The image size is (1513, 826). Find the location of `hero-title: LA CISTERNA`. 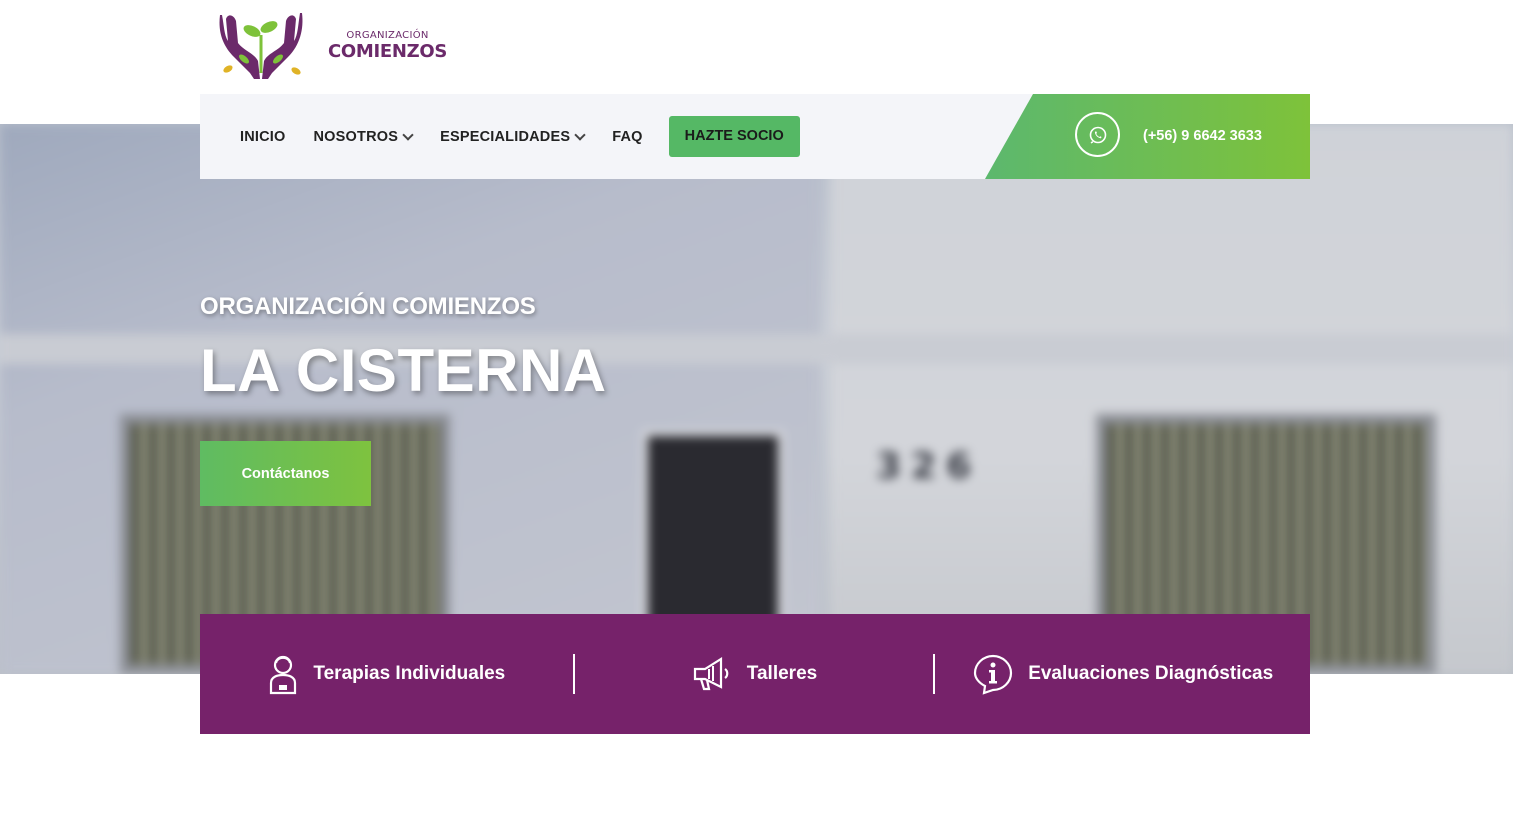

hero-title: LA CISTERNA is located at coordinates (403, 370).